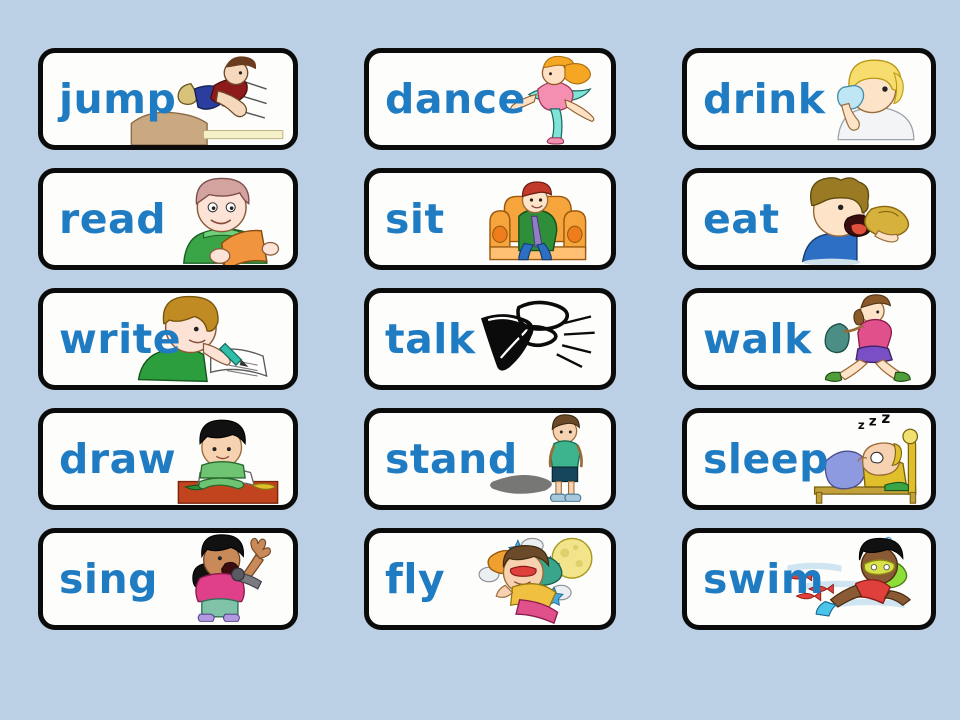  Describe the element at coordinates (866, 339) in the screenshot. I see `girl-walking-with-backpack-icon` at that location.